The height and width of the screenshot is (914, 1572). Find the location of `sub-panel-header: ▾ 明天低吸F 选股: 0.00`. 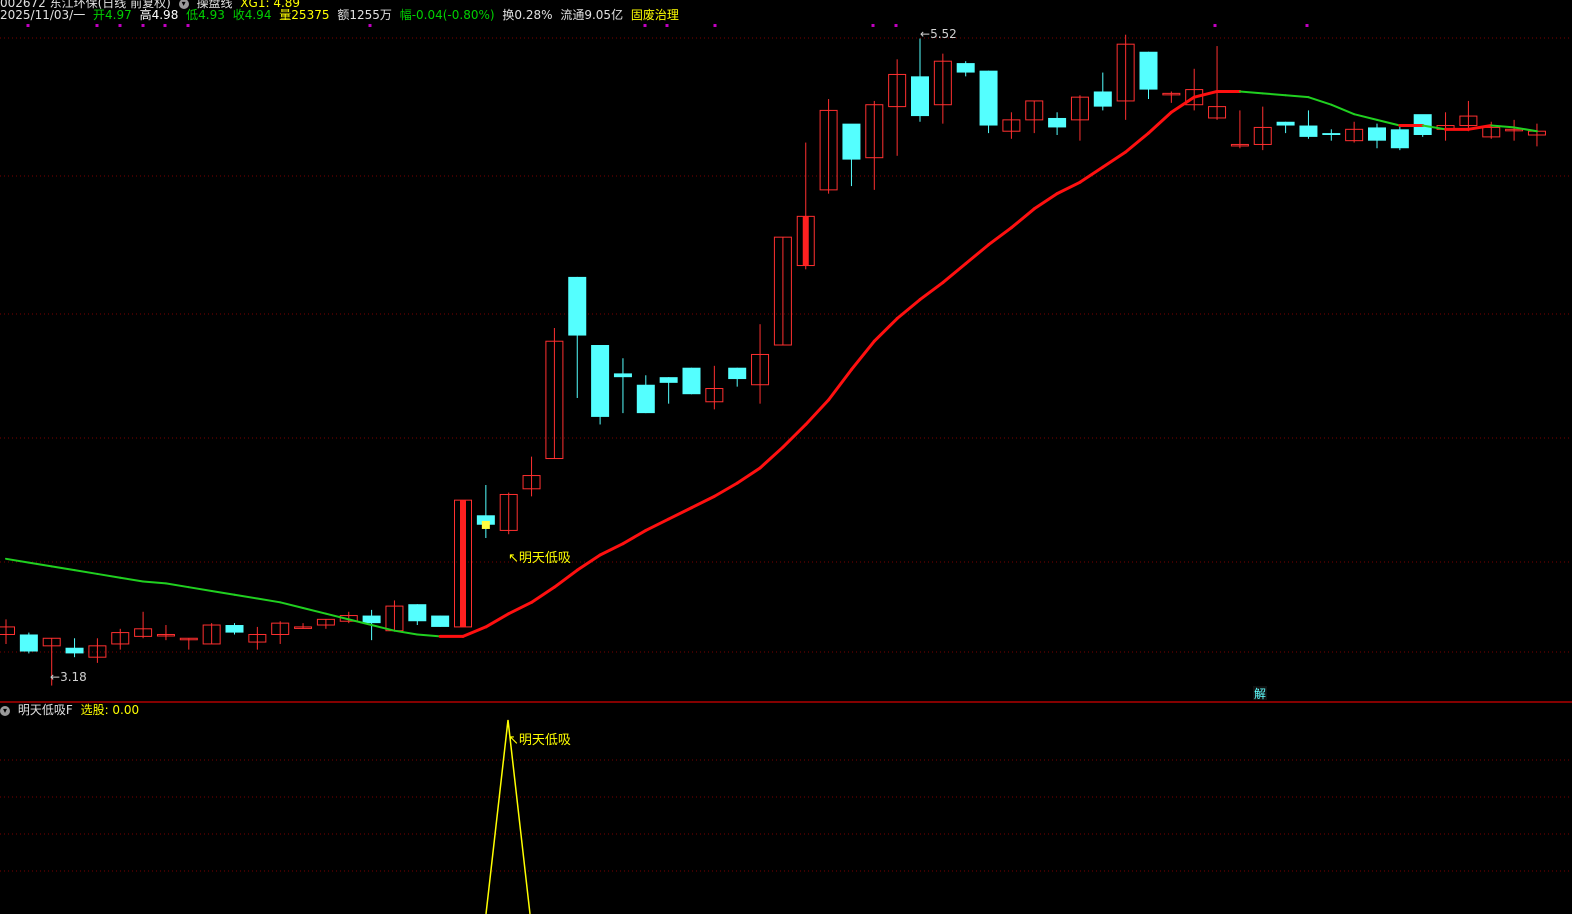

sub-panel-header: ▾ 明天低吸F 选股: 0.00 is located at coordinates (71, 710).